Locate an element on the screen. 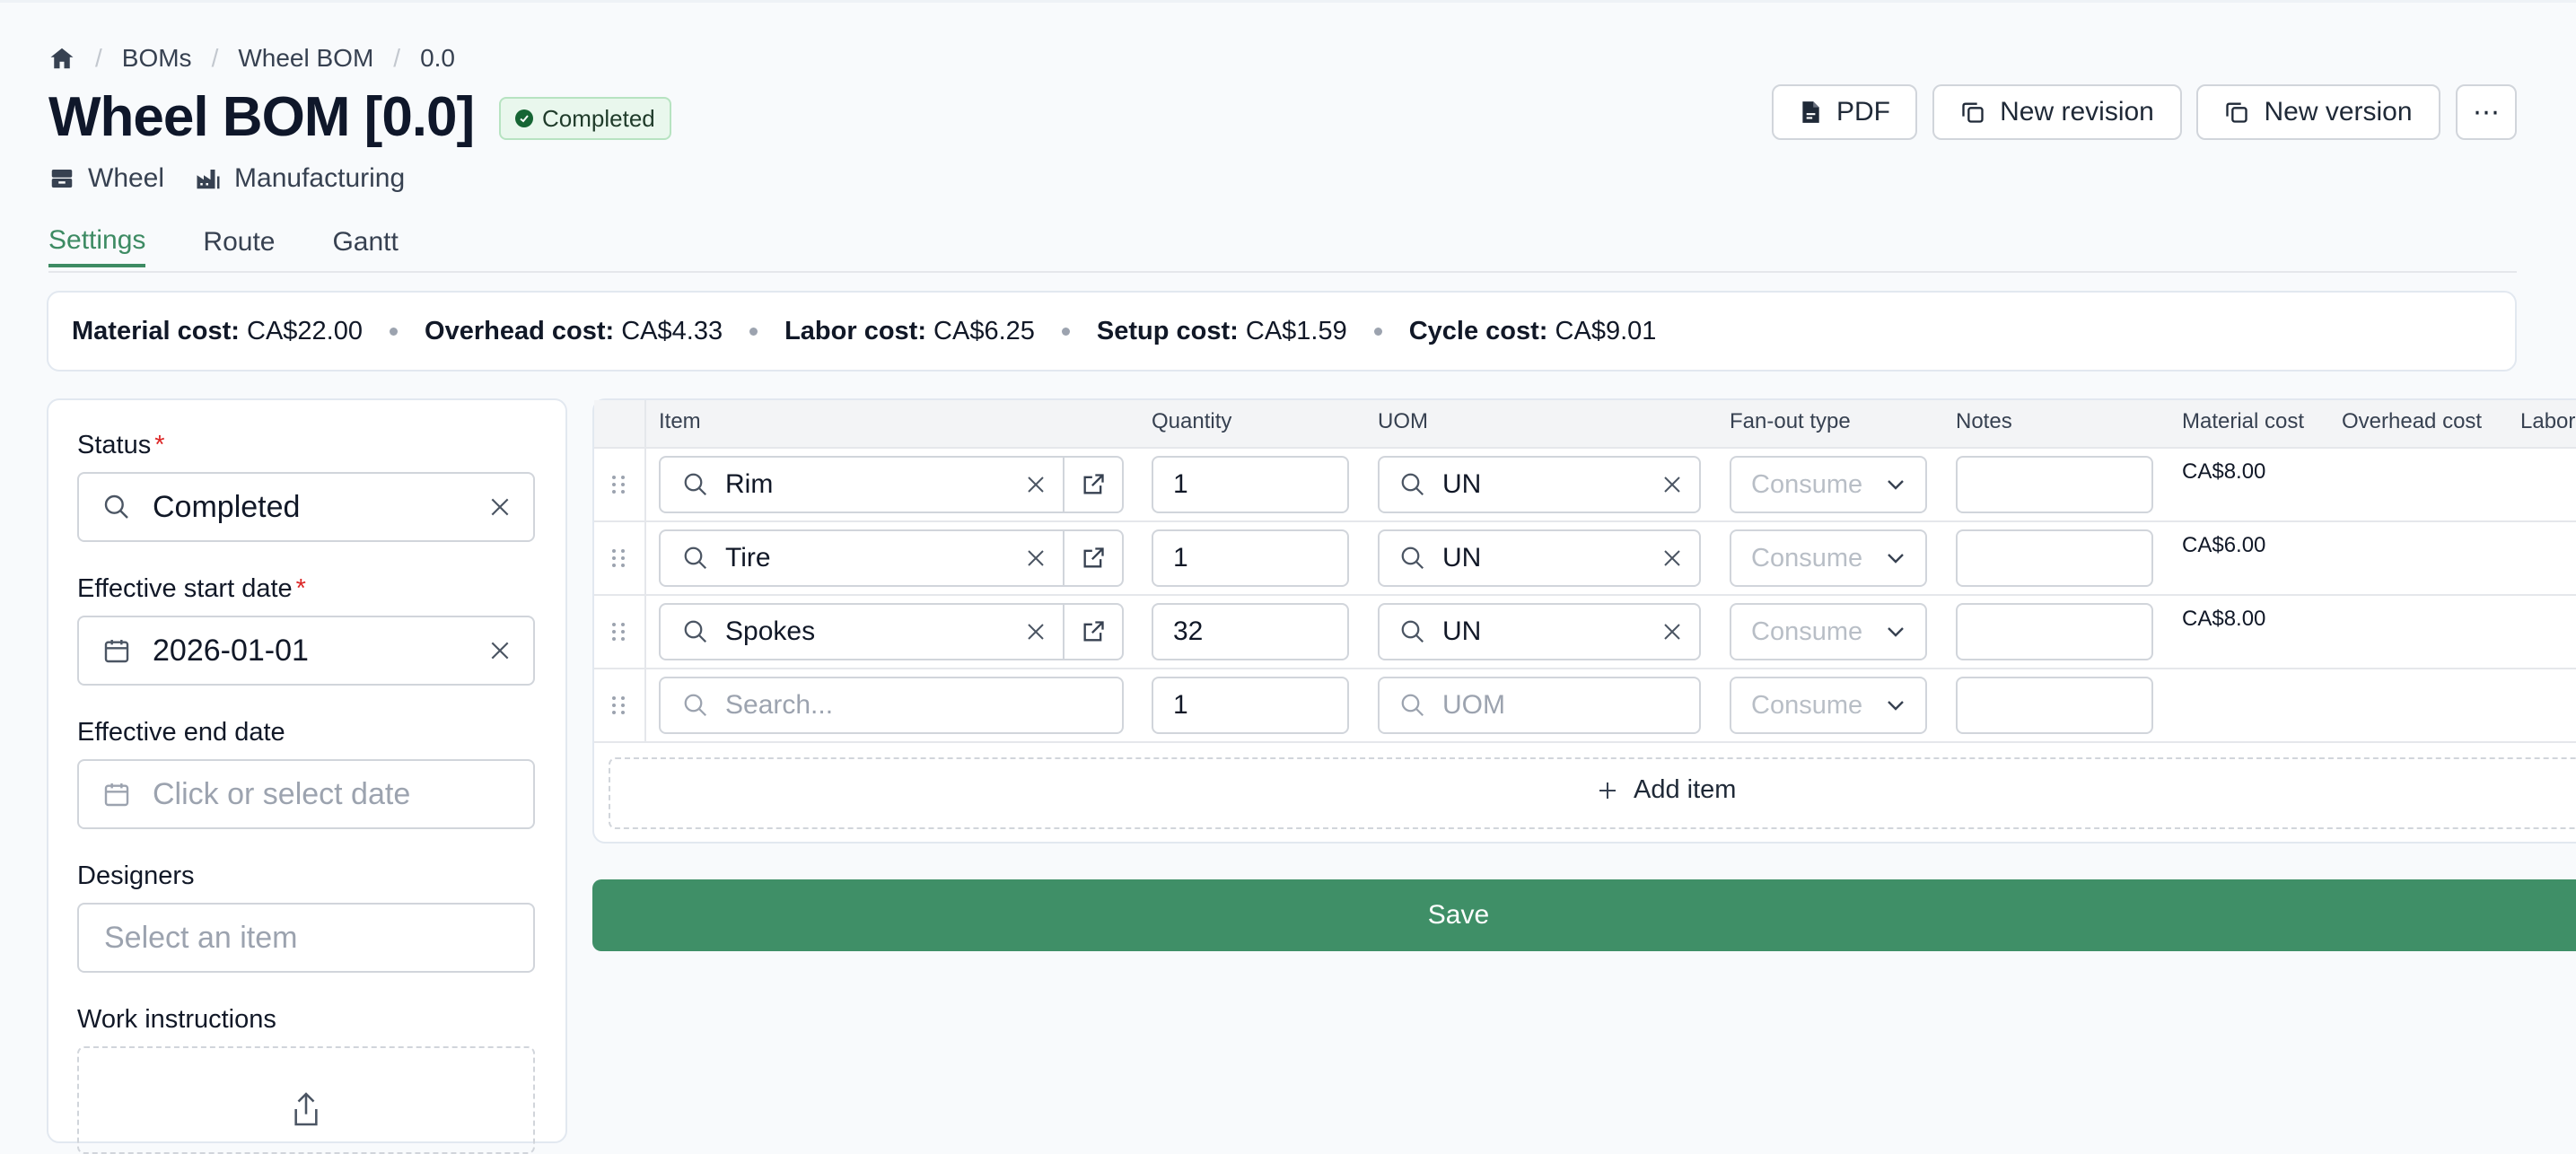 This screenshot has width=2576, height=1154. item-combobox: Tire is located at coordinates (891, 558).